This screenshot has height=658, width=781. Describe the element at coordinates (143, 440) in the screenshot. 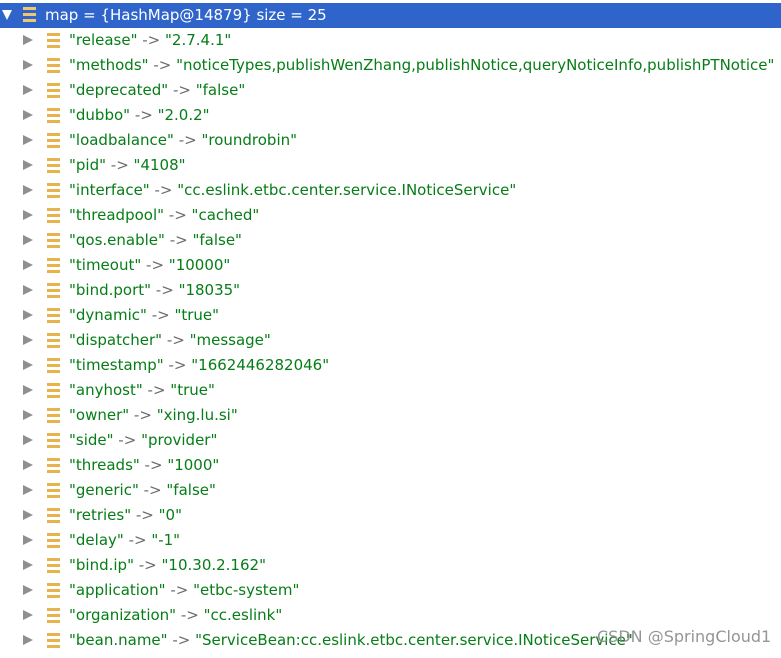

I see `map-entry: "side" -> "provider"` at that location.